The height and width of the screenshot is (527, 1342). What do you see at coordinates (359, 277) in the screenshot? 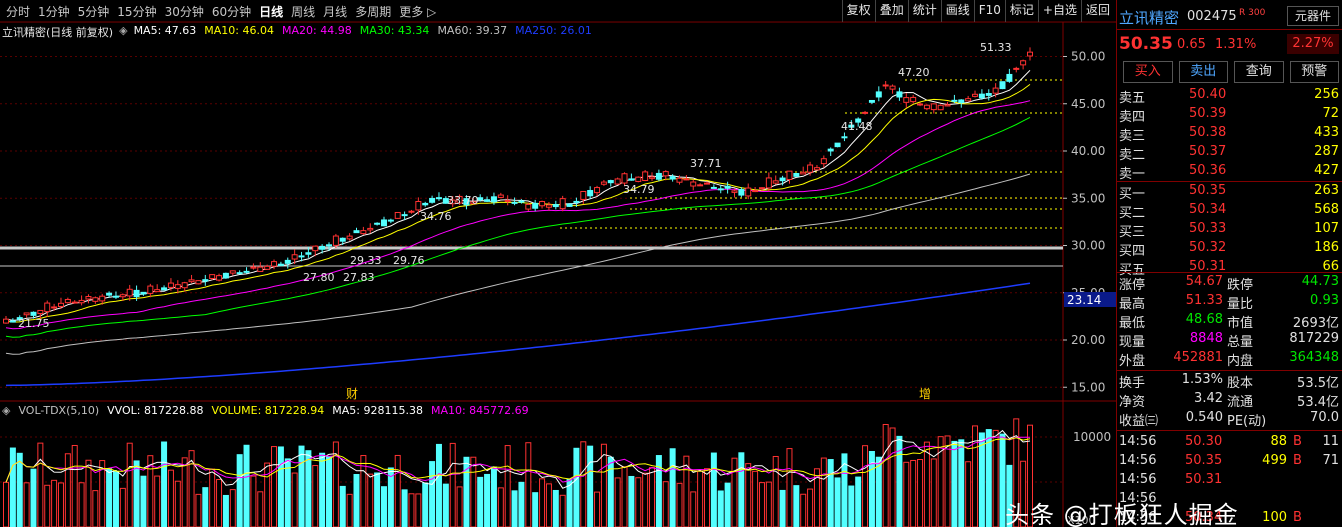
I see `price-annotation: 27.83` at bounding box center [359, 277].